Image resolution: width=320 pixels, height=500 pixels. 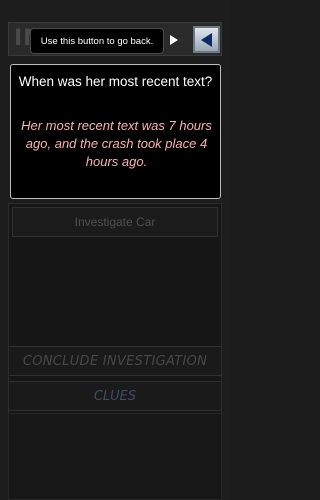 I want to click on tooltip: Use this button to go back., so click(x=97, y=41).